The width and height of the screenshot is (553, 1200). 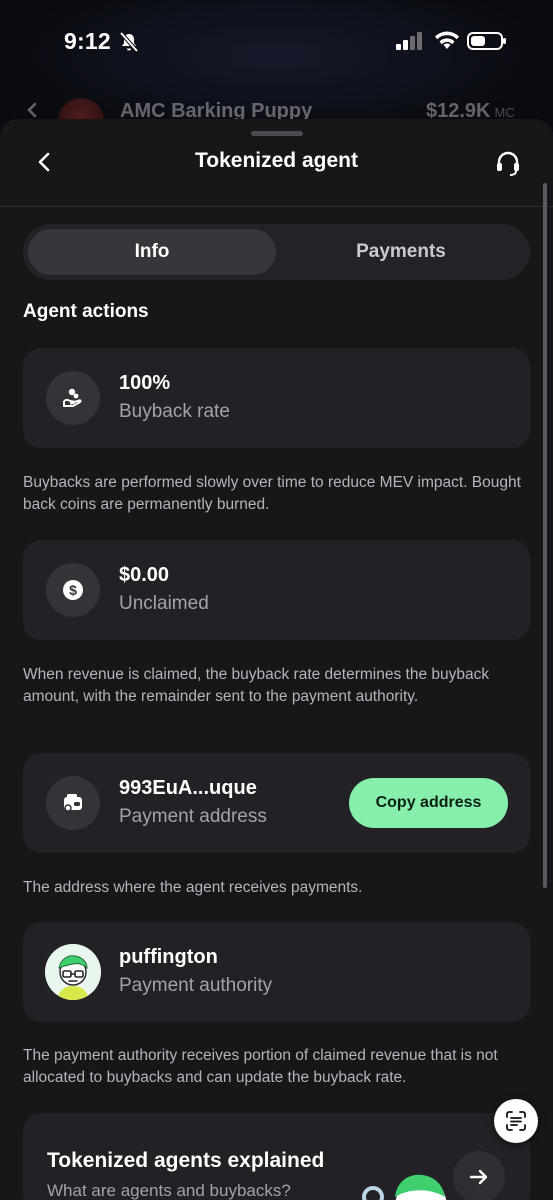 I want to click on buyback-rate-value: 100%, so click(x=145, y=383).